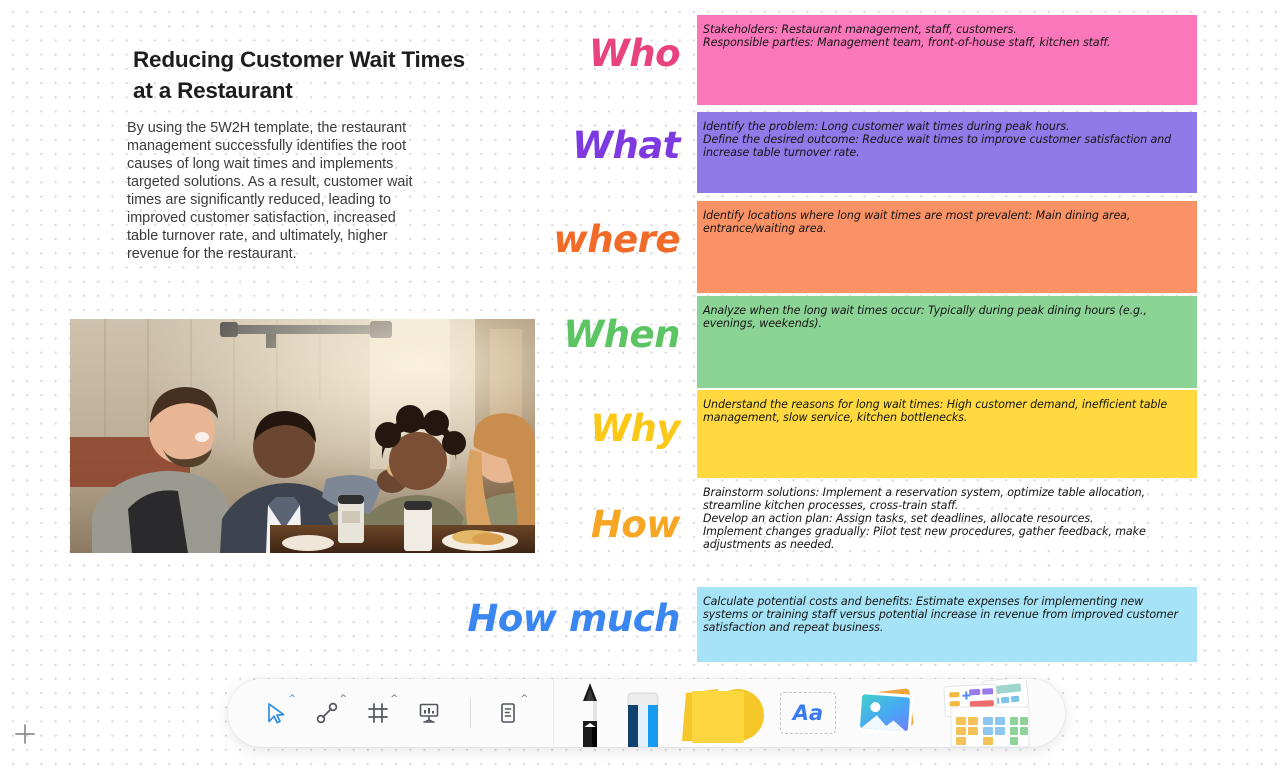 The height and width of the screenshot is (776, 1280). I want to click on text-tool: Aa, so click(808, 713).